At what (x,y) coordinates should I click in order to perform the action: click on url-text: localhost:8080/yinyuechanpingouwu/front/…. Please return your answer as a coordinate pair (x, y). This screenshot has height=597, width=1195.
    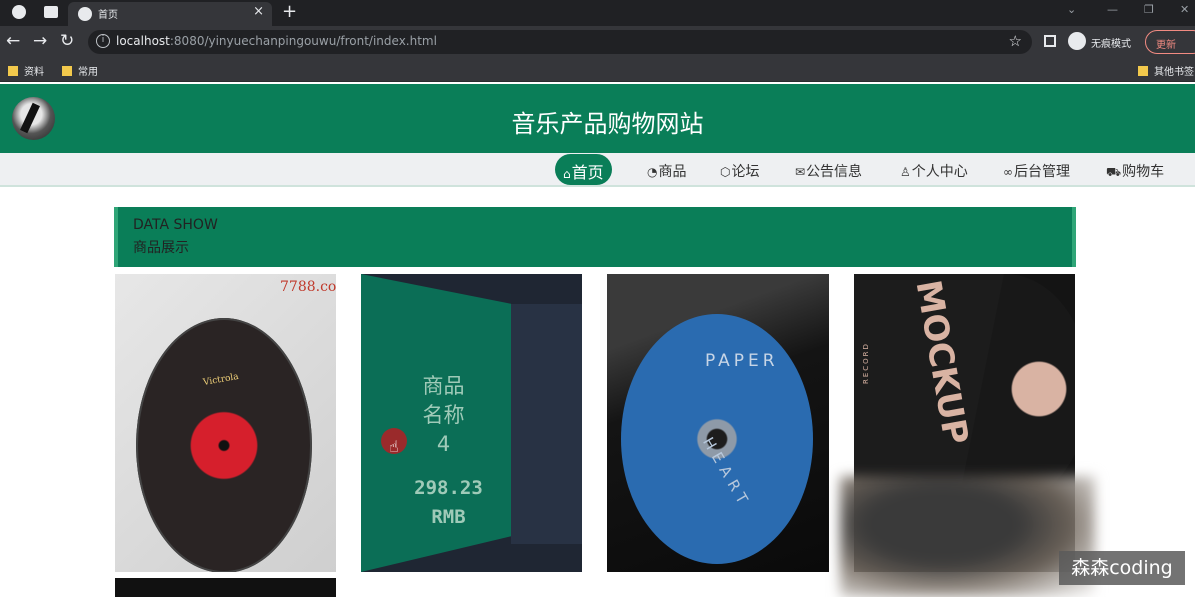
    Looking at the image, I should click on (276, 41).